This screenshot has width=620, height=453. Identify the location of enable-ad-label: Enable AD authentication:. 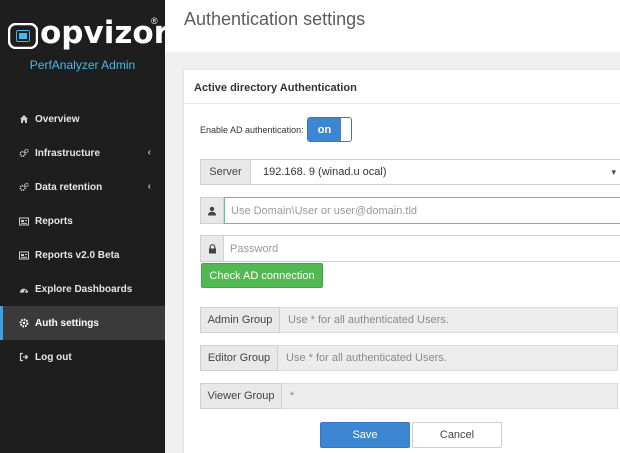
(252, 130).